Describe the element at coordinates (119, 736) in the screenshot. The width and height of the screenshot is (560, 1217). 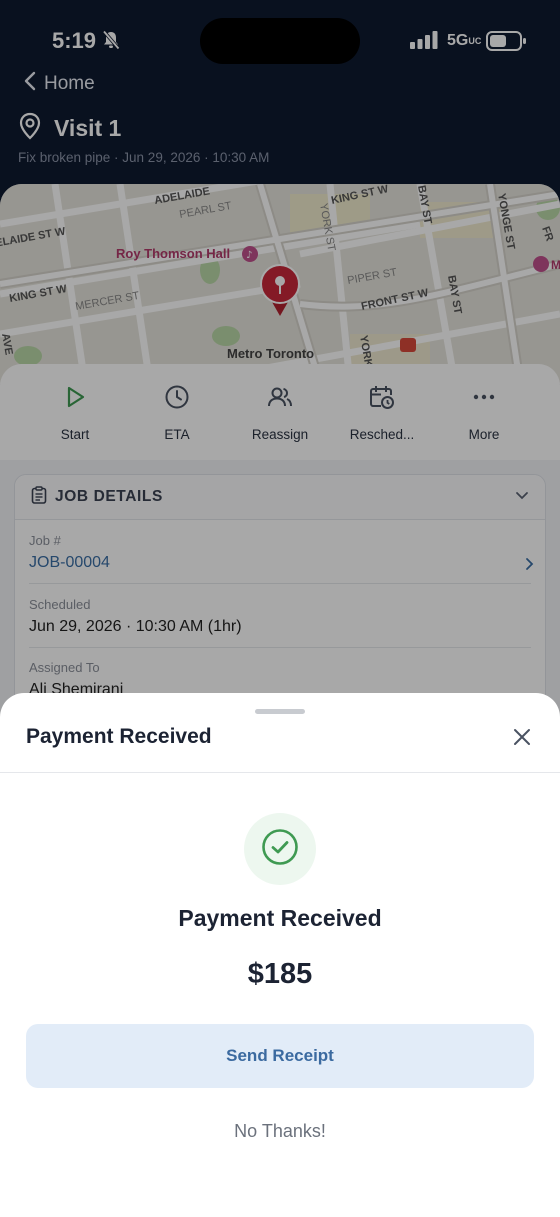
I see `sheet-title: Payment Received` at that location.